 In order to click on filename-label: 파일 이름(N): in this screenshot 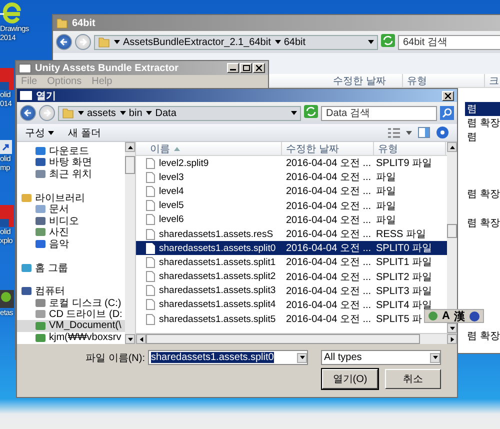, I will do `click(115, 358)`.